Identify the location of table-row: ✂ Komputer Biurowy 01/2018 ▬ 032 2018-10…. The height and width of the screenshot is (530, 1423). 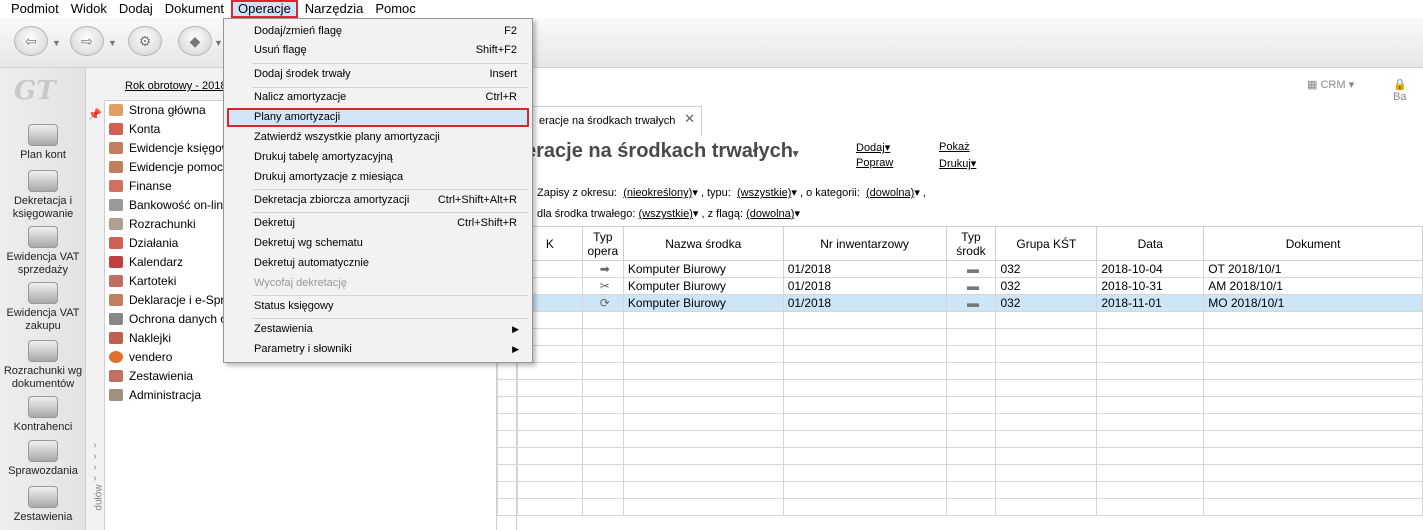
(960, 286).